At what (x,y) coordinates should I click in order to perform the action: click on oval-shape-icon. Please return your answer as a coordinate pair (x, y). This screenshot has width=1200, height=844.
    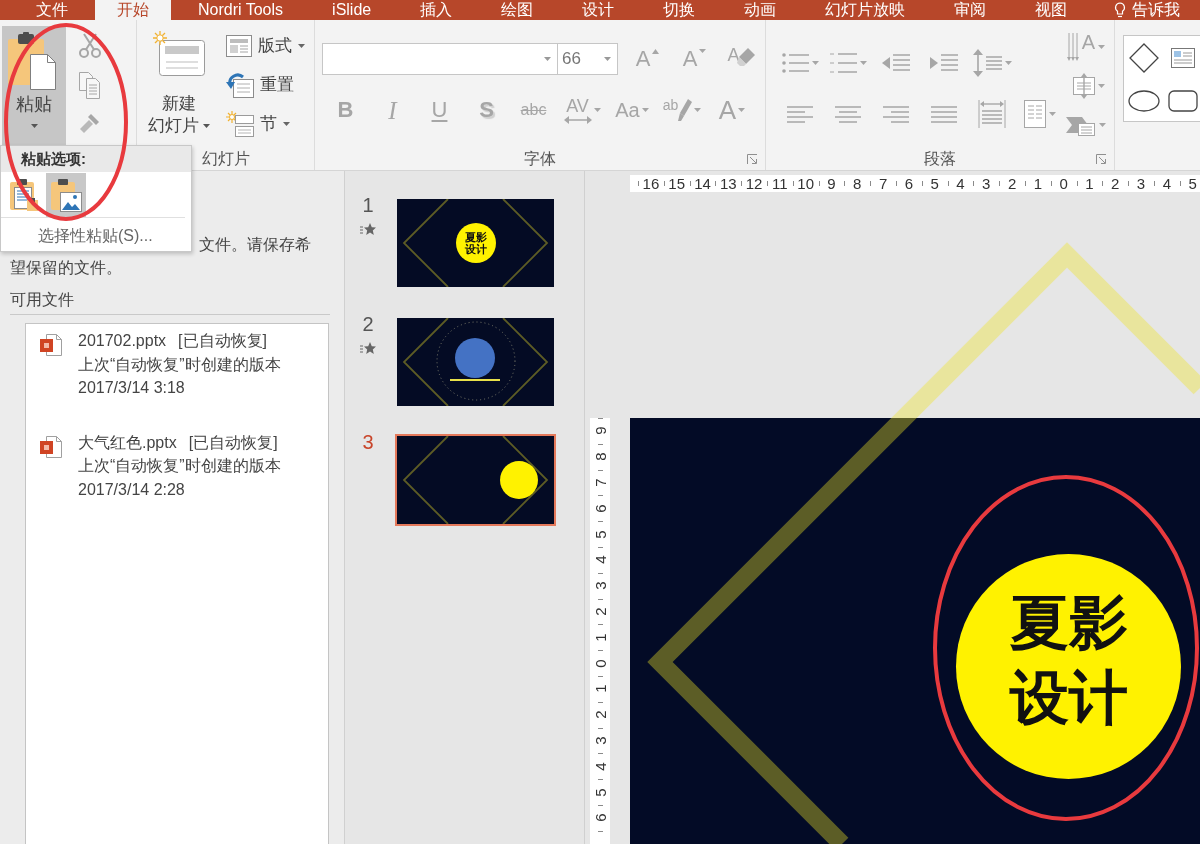
    Looking at the image, I should click on (1144, 100).